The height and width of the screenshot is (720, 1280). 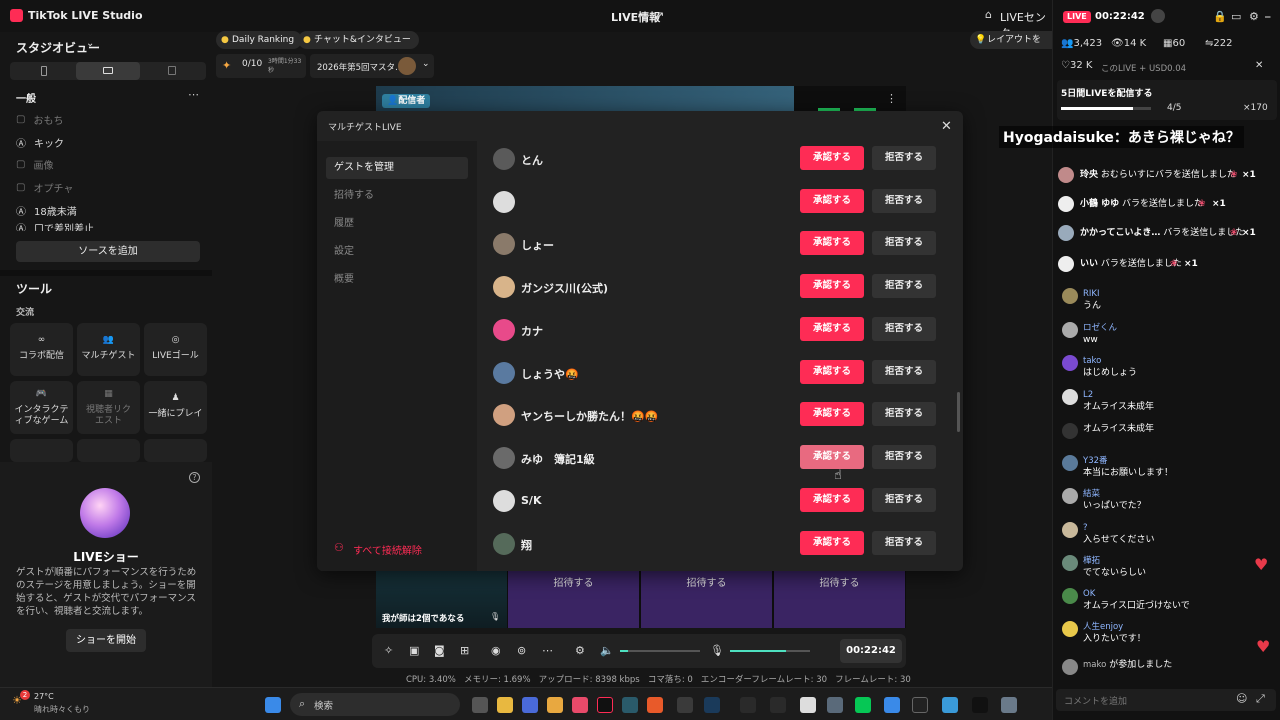 I want to click on task-view-icon, so click(x=480, y=705).